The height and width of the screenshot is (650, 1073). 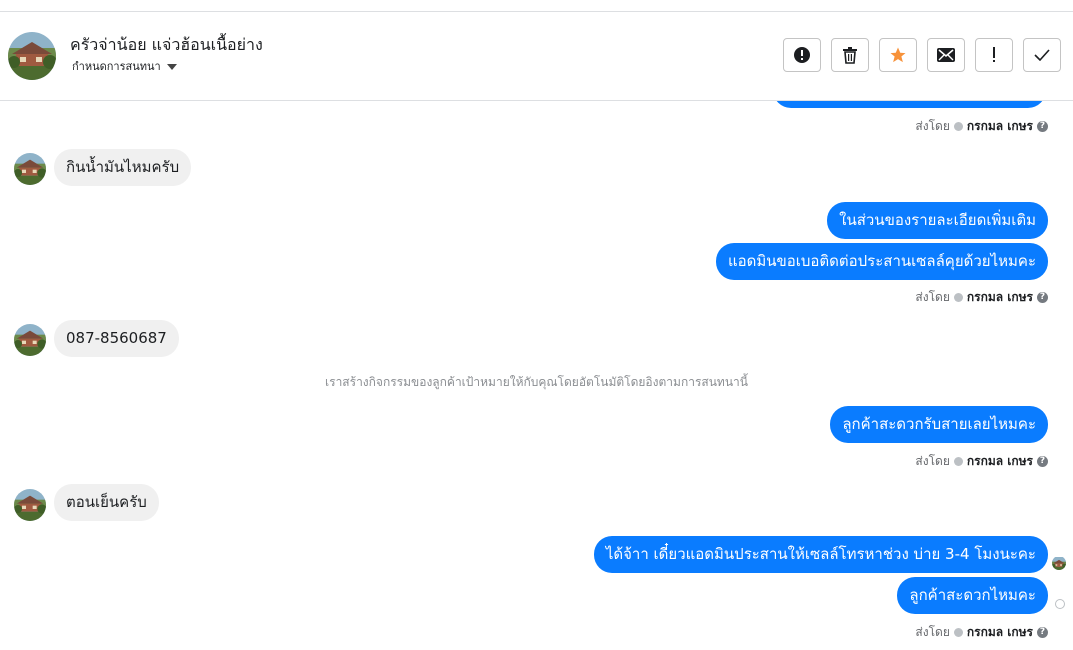 I want to click on incoming-message: กินน้ำมันไหมครับ, so click(x=123, y=167).